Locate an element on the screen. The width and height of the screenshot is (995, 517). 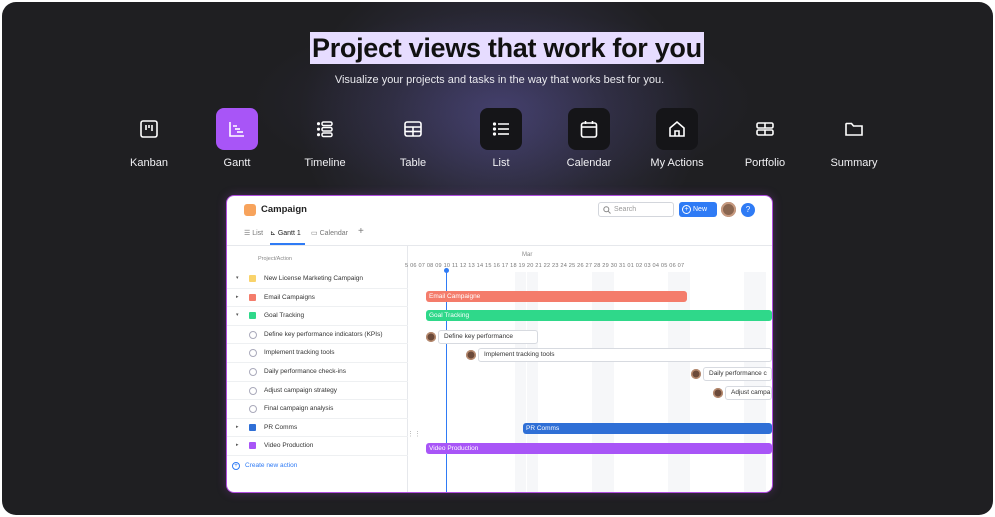
gantt-bar-email-campaigns: Email Campaigne is located at coordinates (556, 296).